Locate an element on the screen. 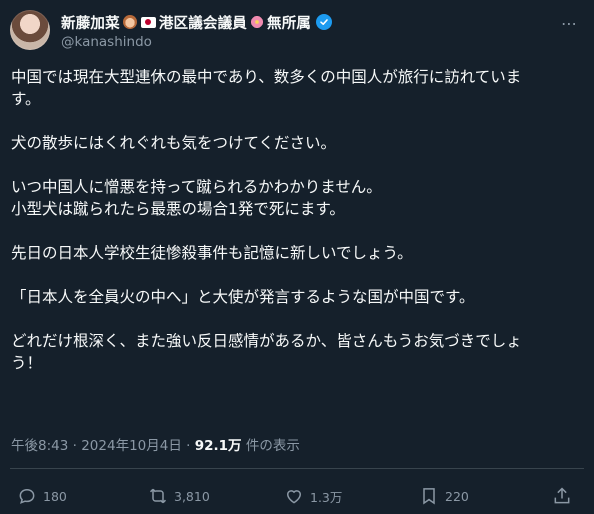 The image size is (594, 514). divider is located at coordinates (297, 468).